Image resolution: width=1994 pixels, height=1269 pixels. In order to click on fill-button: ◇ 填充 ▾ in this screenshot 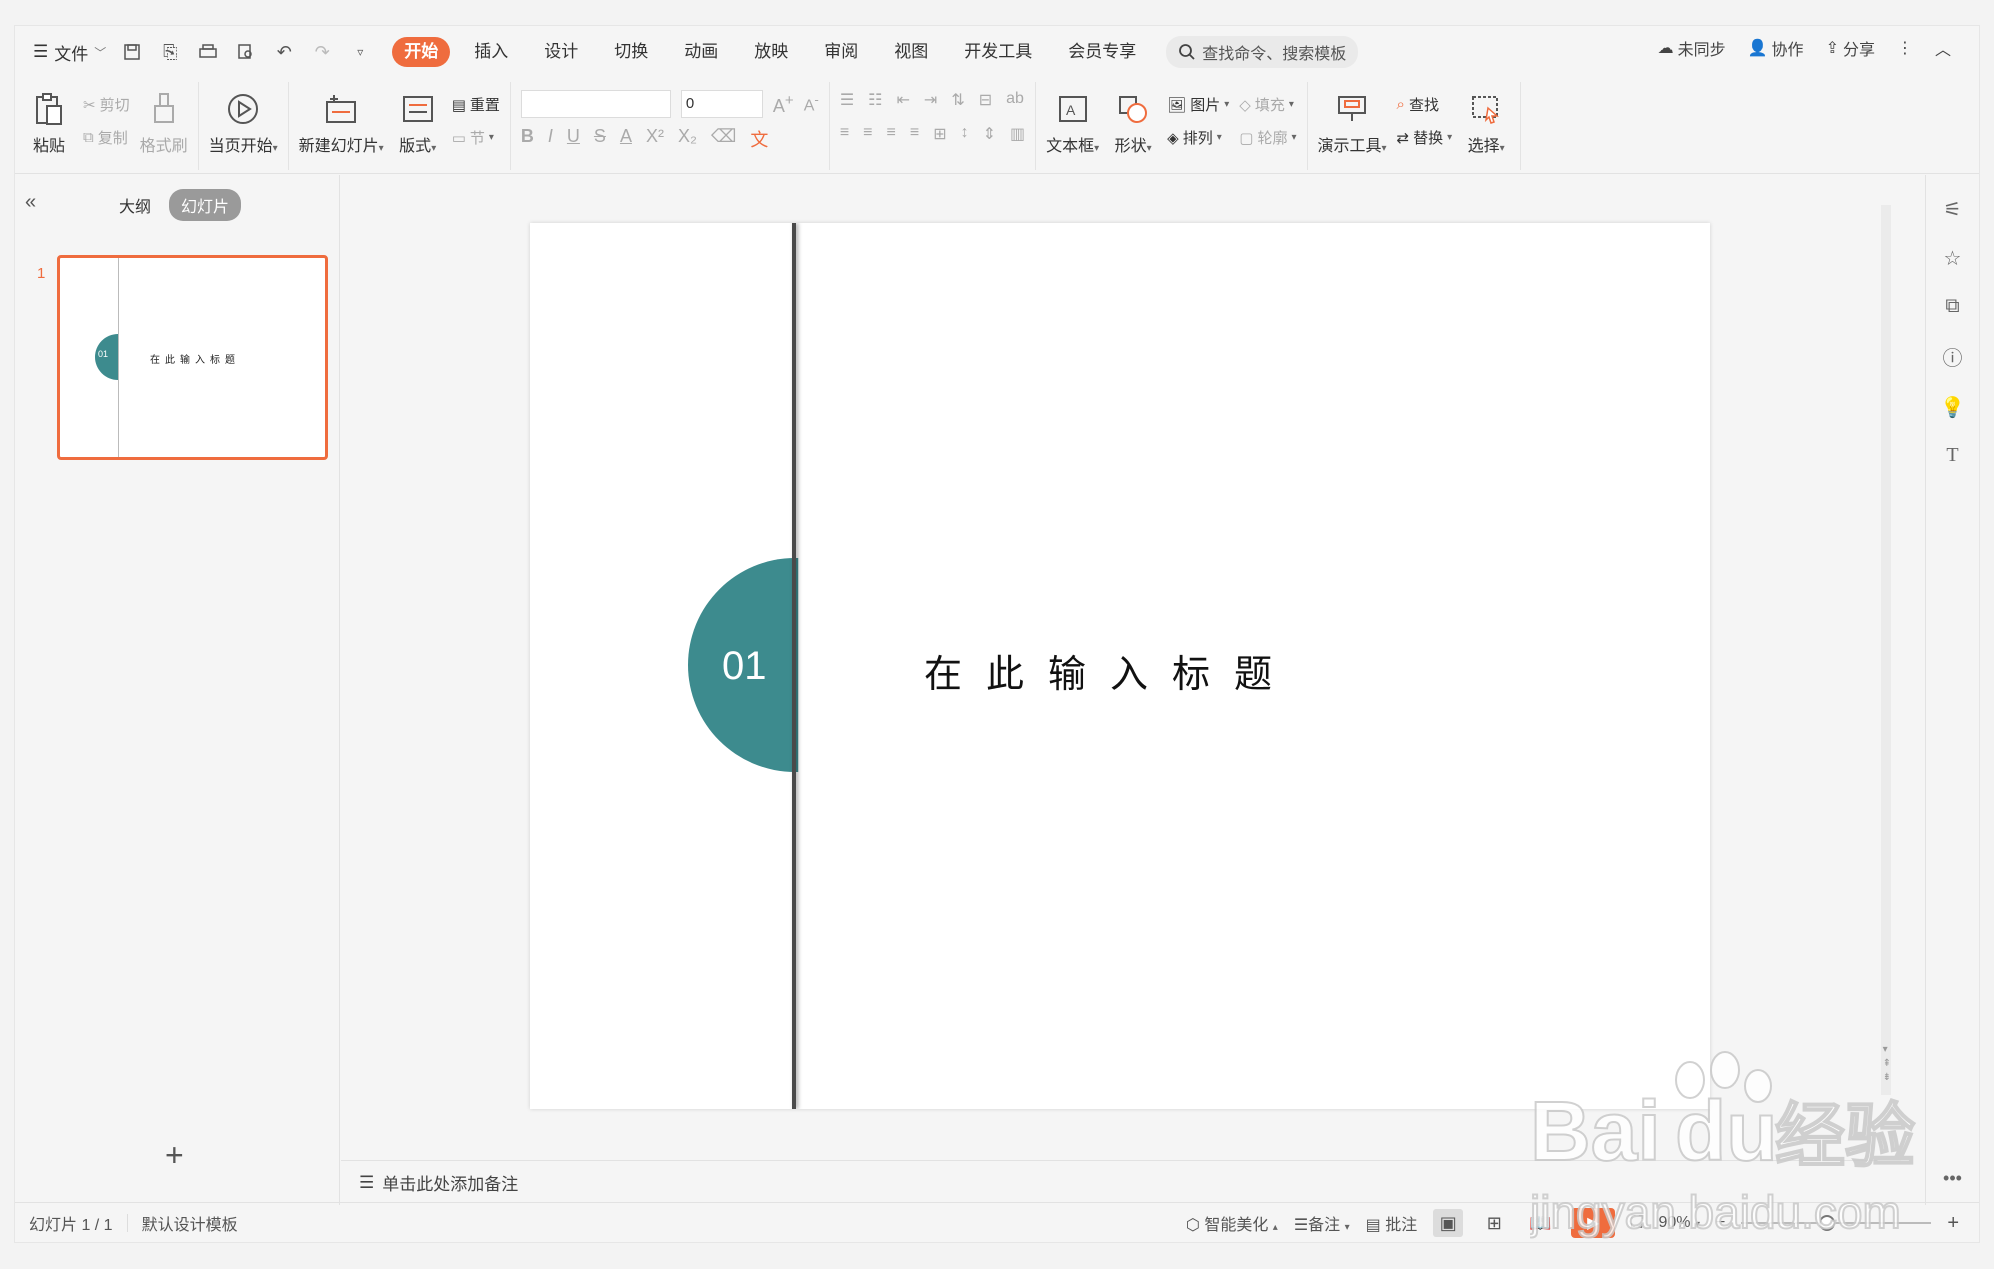, I will do `click(1267, 104)`.